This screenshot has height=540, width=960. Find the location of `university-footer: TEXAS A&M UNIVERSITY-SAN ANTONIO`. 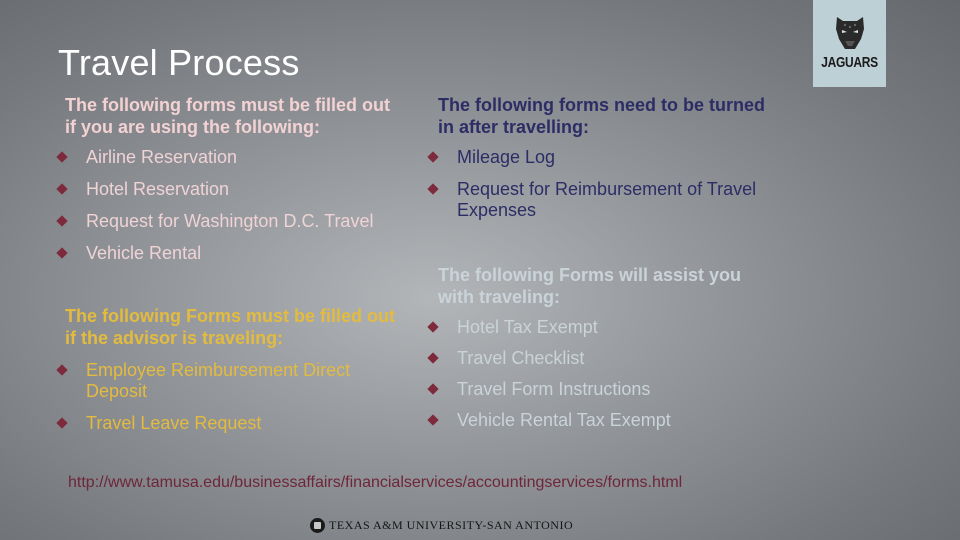

university-footer: TEXAS A&M UNIVERSITY-SAN ANTONIO is located at coordinates (441, 525).